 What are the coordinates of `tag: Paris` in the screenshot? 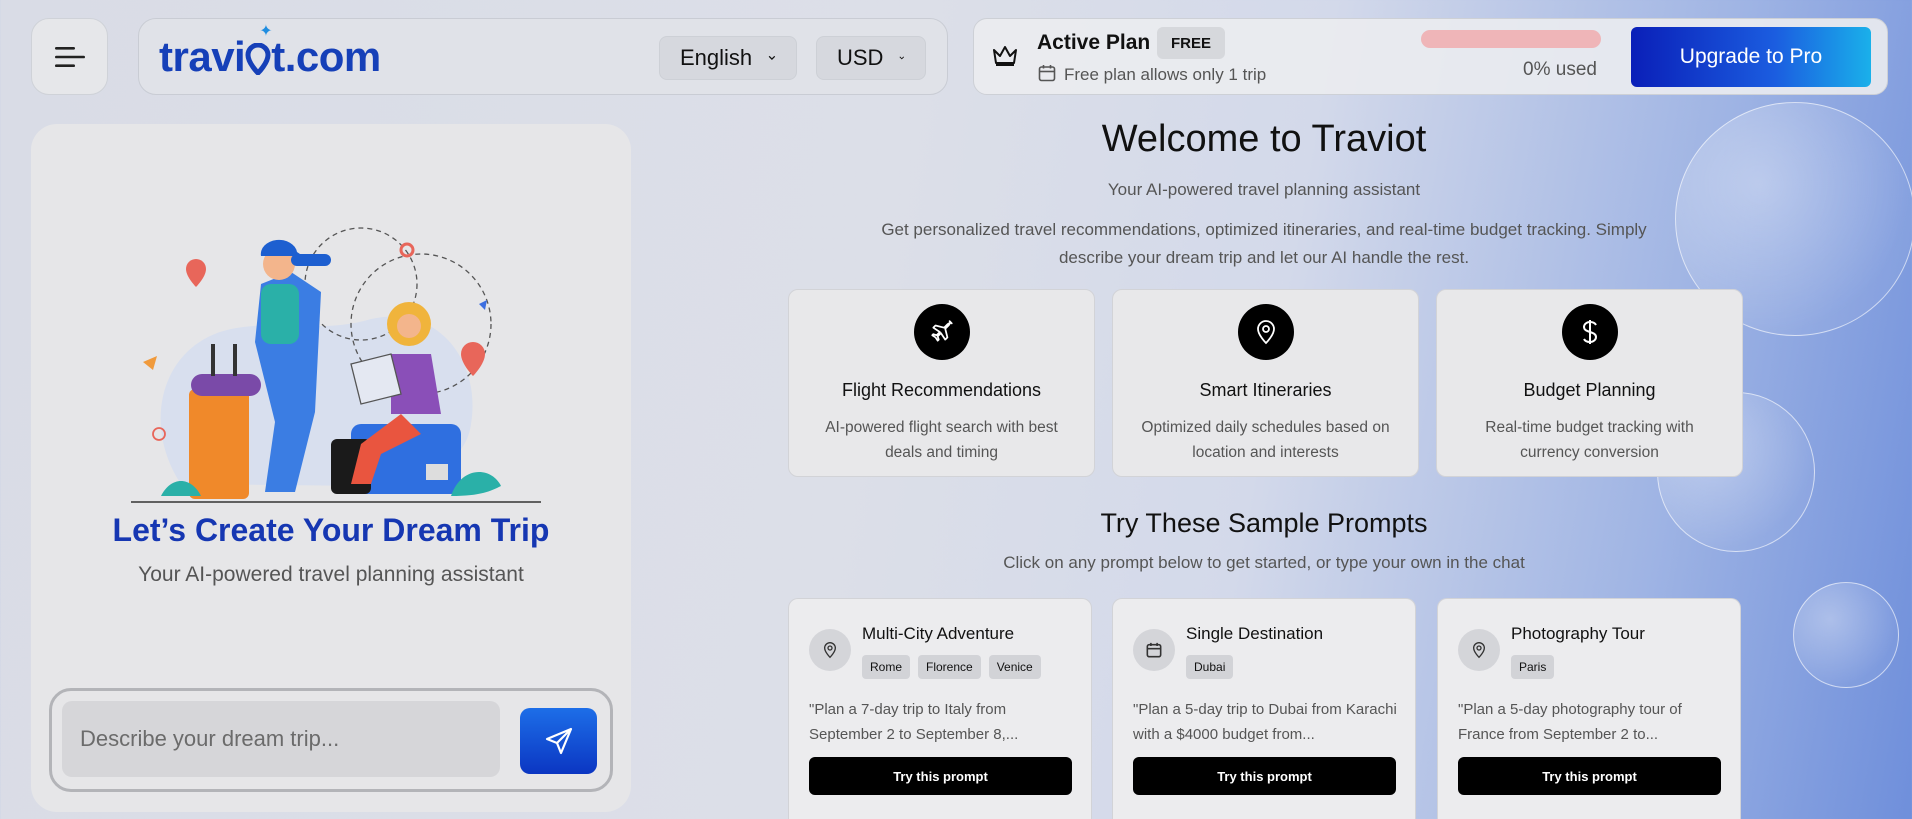 It's located at (1533, 667).